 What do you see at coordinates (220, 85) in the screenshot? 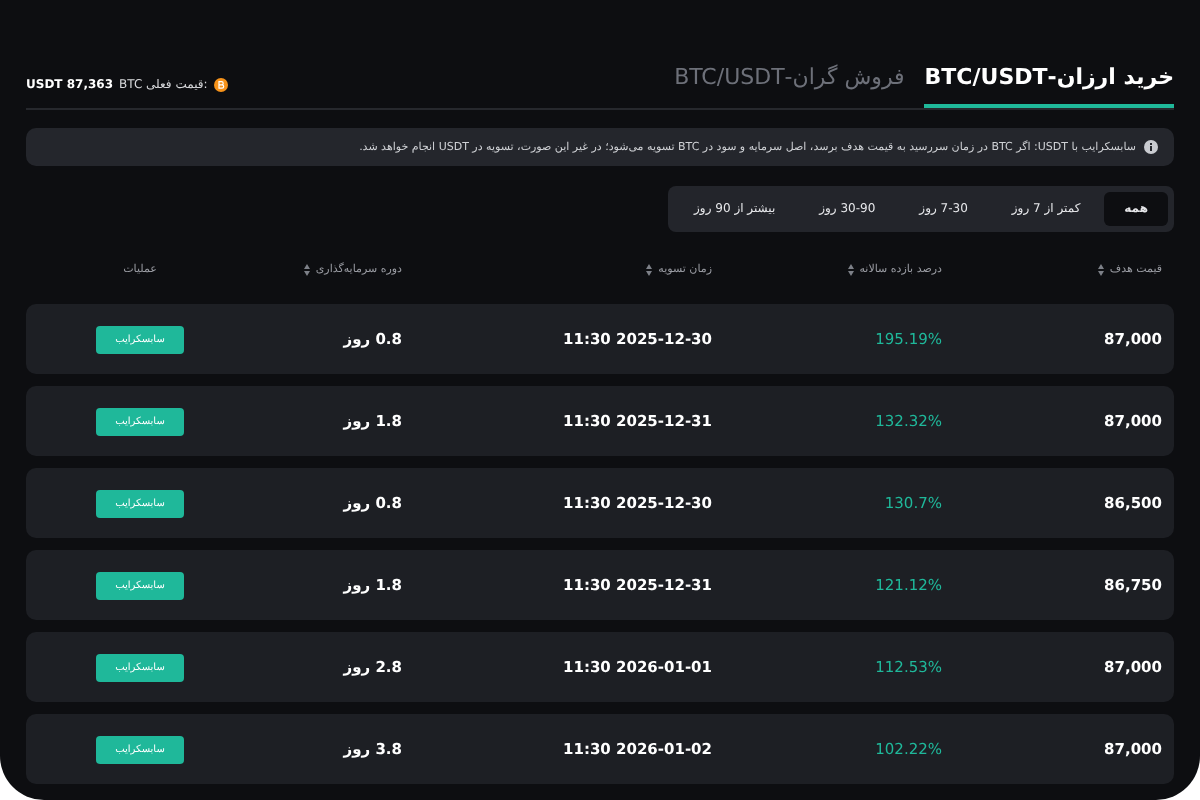
I see `coin-icon` at bounding box center [220, 85].